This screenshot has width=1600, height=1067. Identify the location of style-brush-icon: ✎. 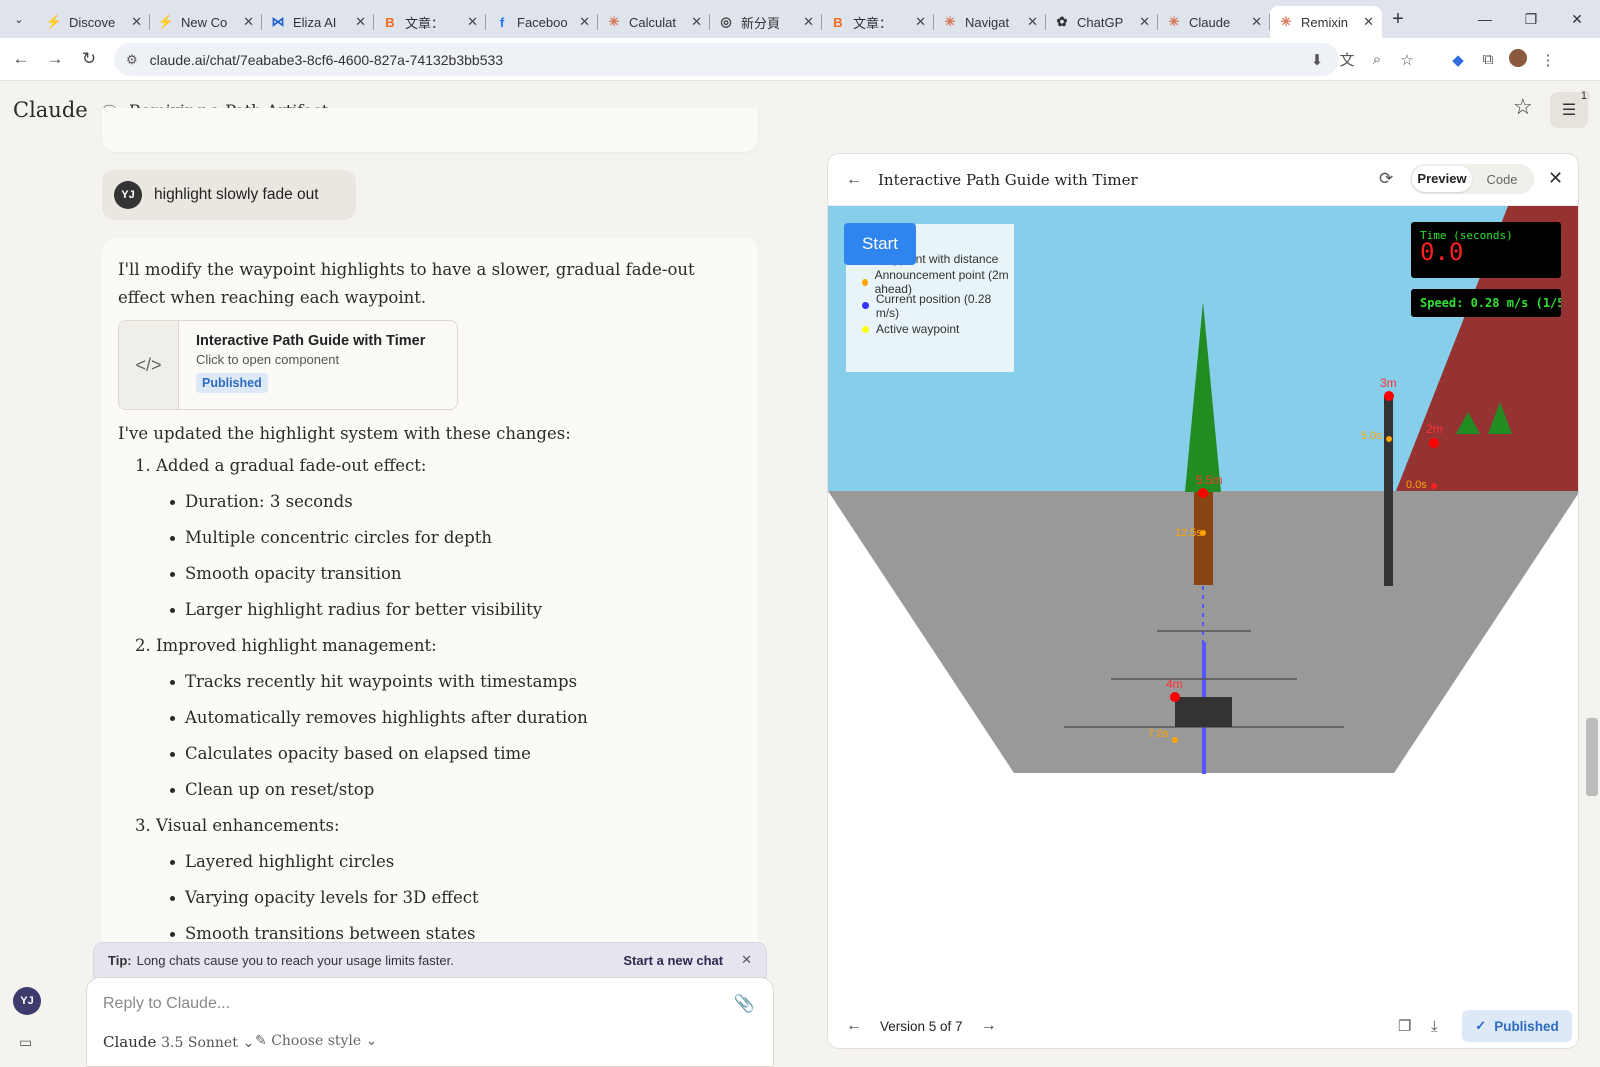
(261, 1041).